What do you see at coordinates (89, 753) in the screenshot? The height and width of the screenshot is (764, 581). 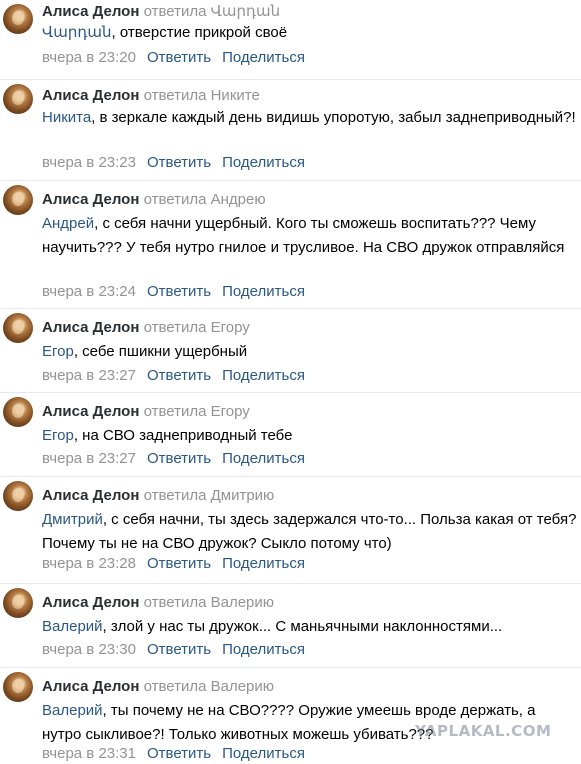 I see `timestamp: вчера в 23:31` at bounding box center [89, 753].